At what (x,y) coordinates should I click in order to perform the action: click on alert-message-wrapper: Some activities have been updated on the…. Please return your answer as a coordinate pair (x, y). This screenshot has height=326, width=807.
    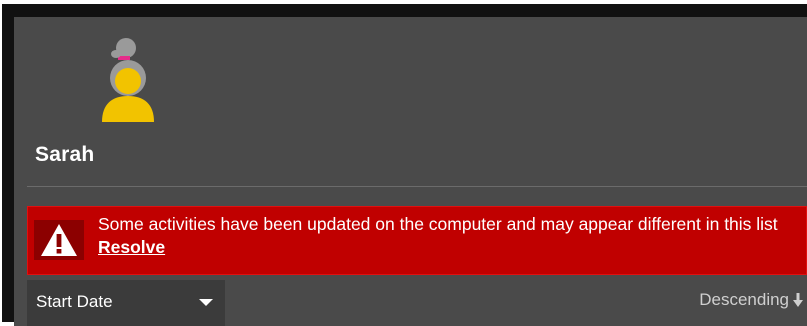
    Looking at the image, I should click on (448, 236).